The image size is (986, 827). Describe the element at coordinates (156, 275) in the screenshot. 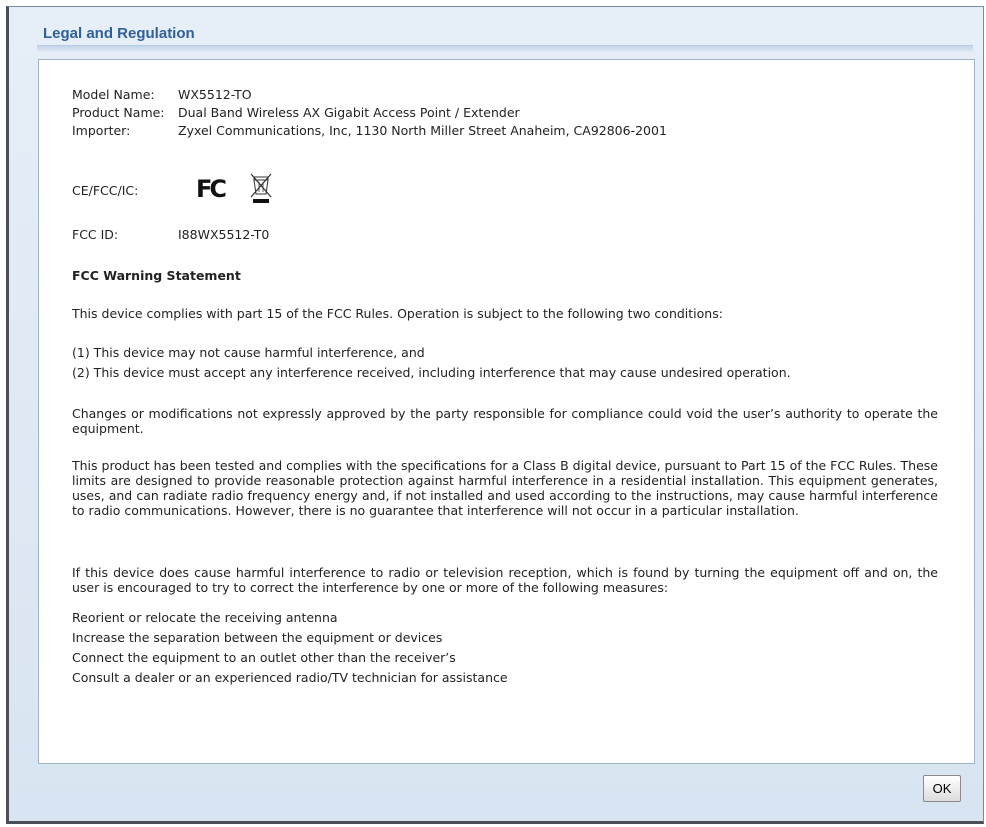

I see `warning-heading: FCC Warning Statement` at that location.